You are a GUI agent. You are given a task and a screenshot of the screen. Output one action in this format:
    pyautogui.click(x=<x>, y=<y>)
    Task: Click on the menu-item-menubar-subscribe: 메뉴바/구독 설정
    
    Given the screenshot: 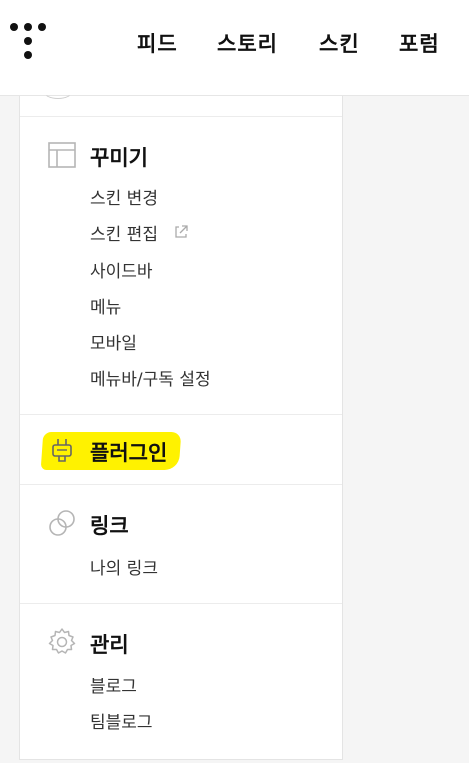 What is the action you would take?
    pyautogui.click(x=150, y=377)
    